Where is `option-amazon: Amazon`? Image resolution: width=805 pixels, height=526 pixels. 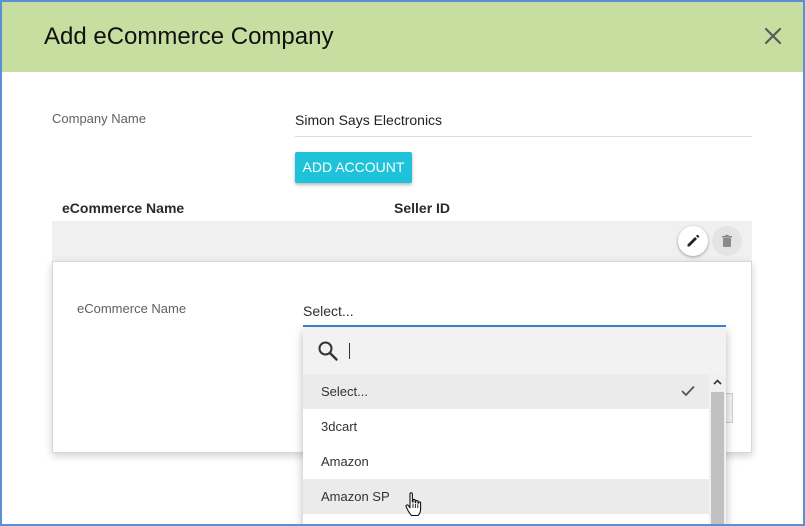
option-amazon: Amazon is located at coordinates (506, 461).